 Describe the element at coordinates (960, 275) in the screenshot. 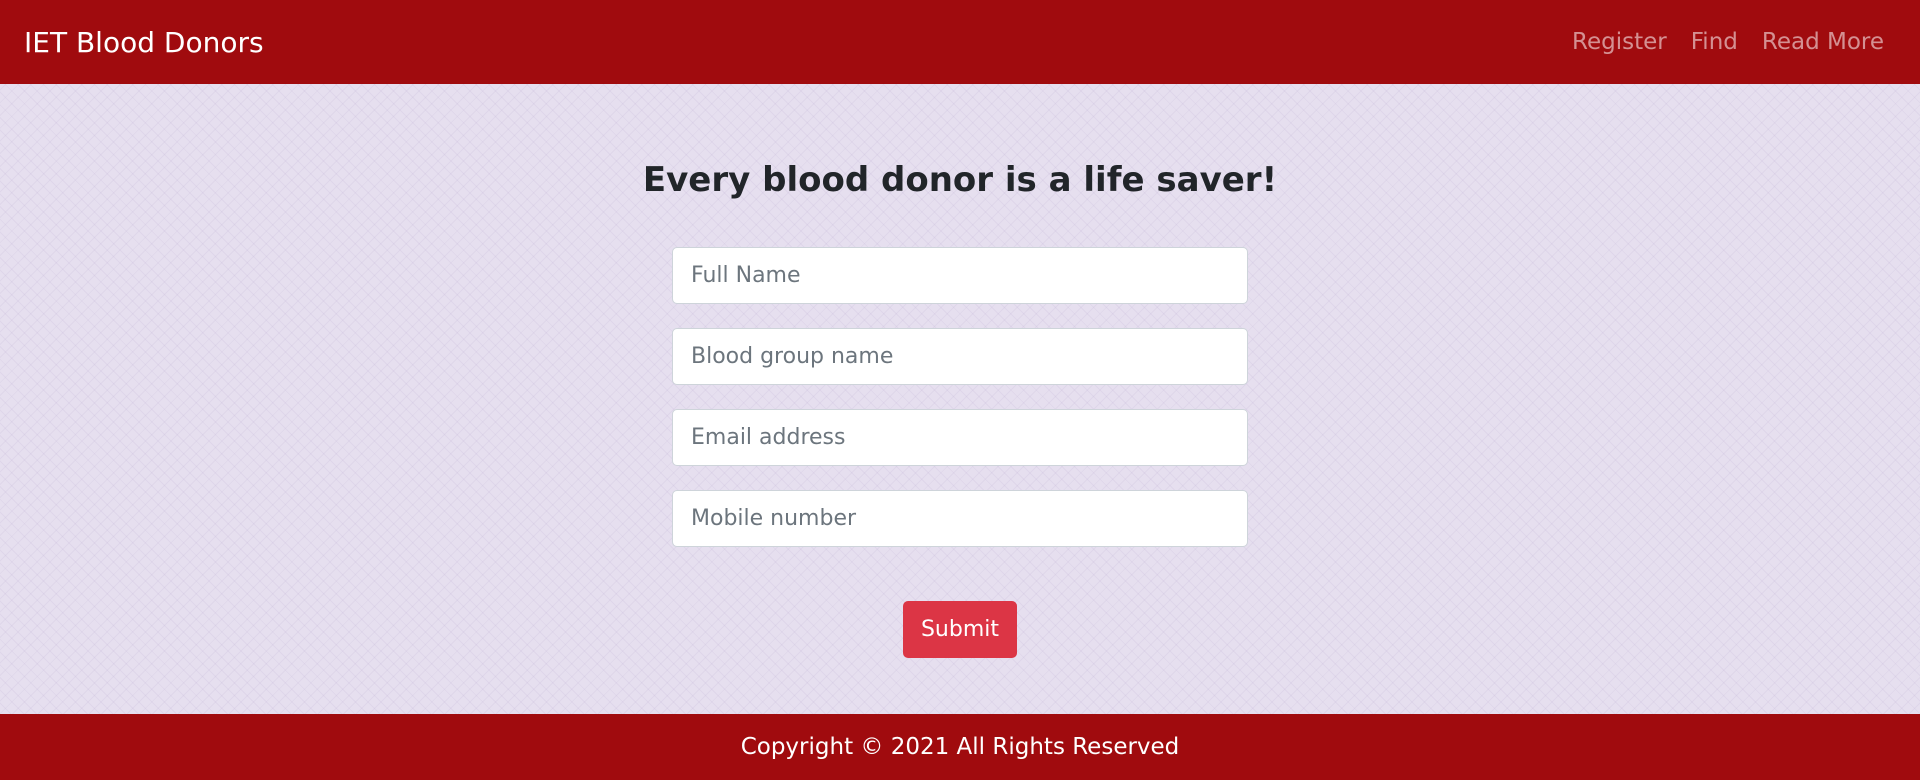

I see `full-name-input` at that location.